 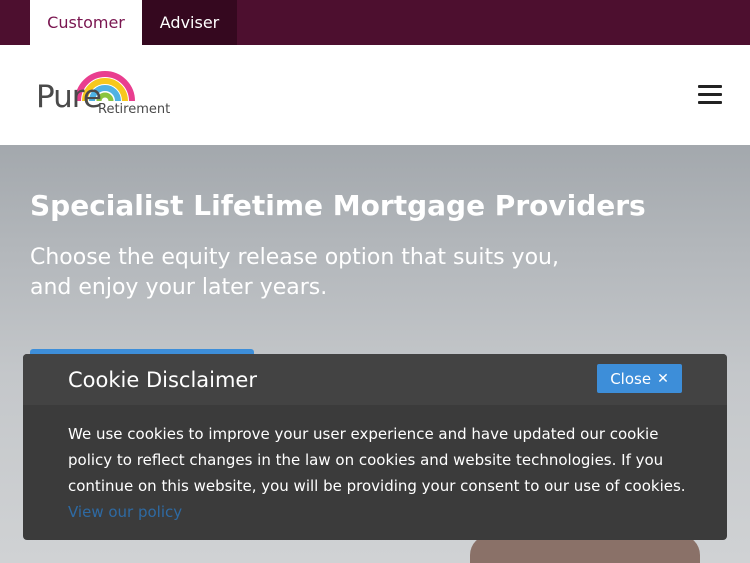 What do you see at coordinates (631, 378) in the screenshot?
I see `close-button-label: Close` at bounding box center [631, 378].